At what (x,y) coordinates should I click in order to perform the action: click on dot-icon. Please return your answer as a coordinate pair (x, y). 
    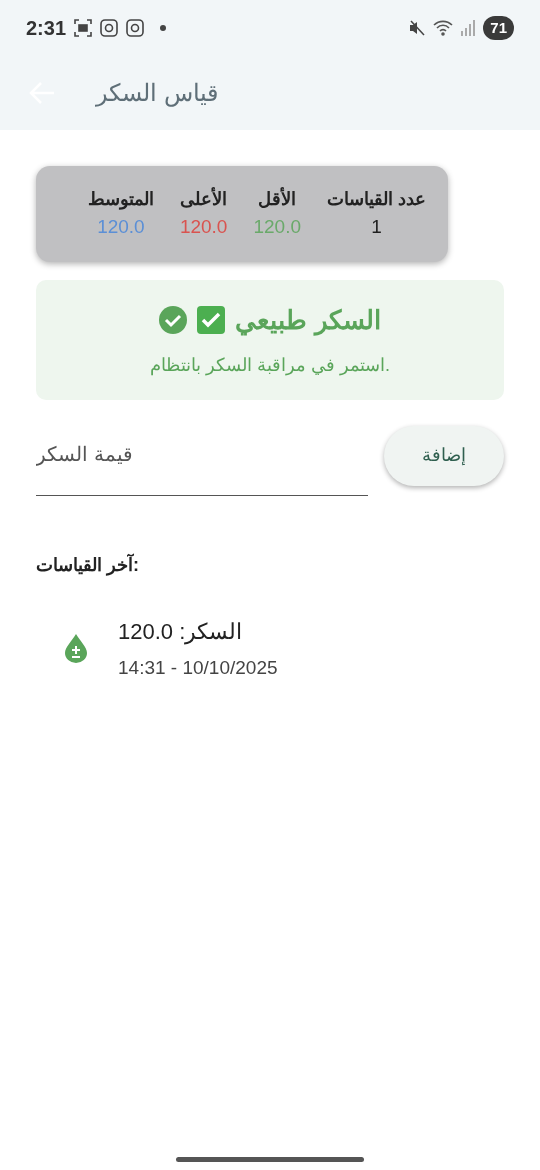
    Looking at the image, I should click on (163, 28).